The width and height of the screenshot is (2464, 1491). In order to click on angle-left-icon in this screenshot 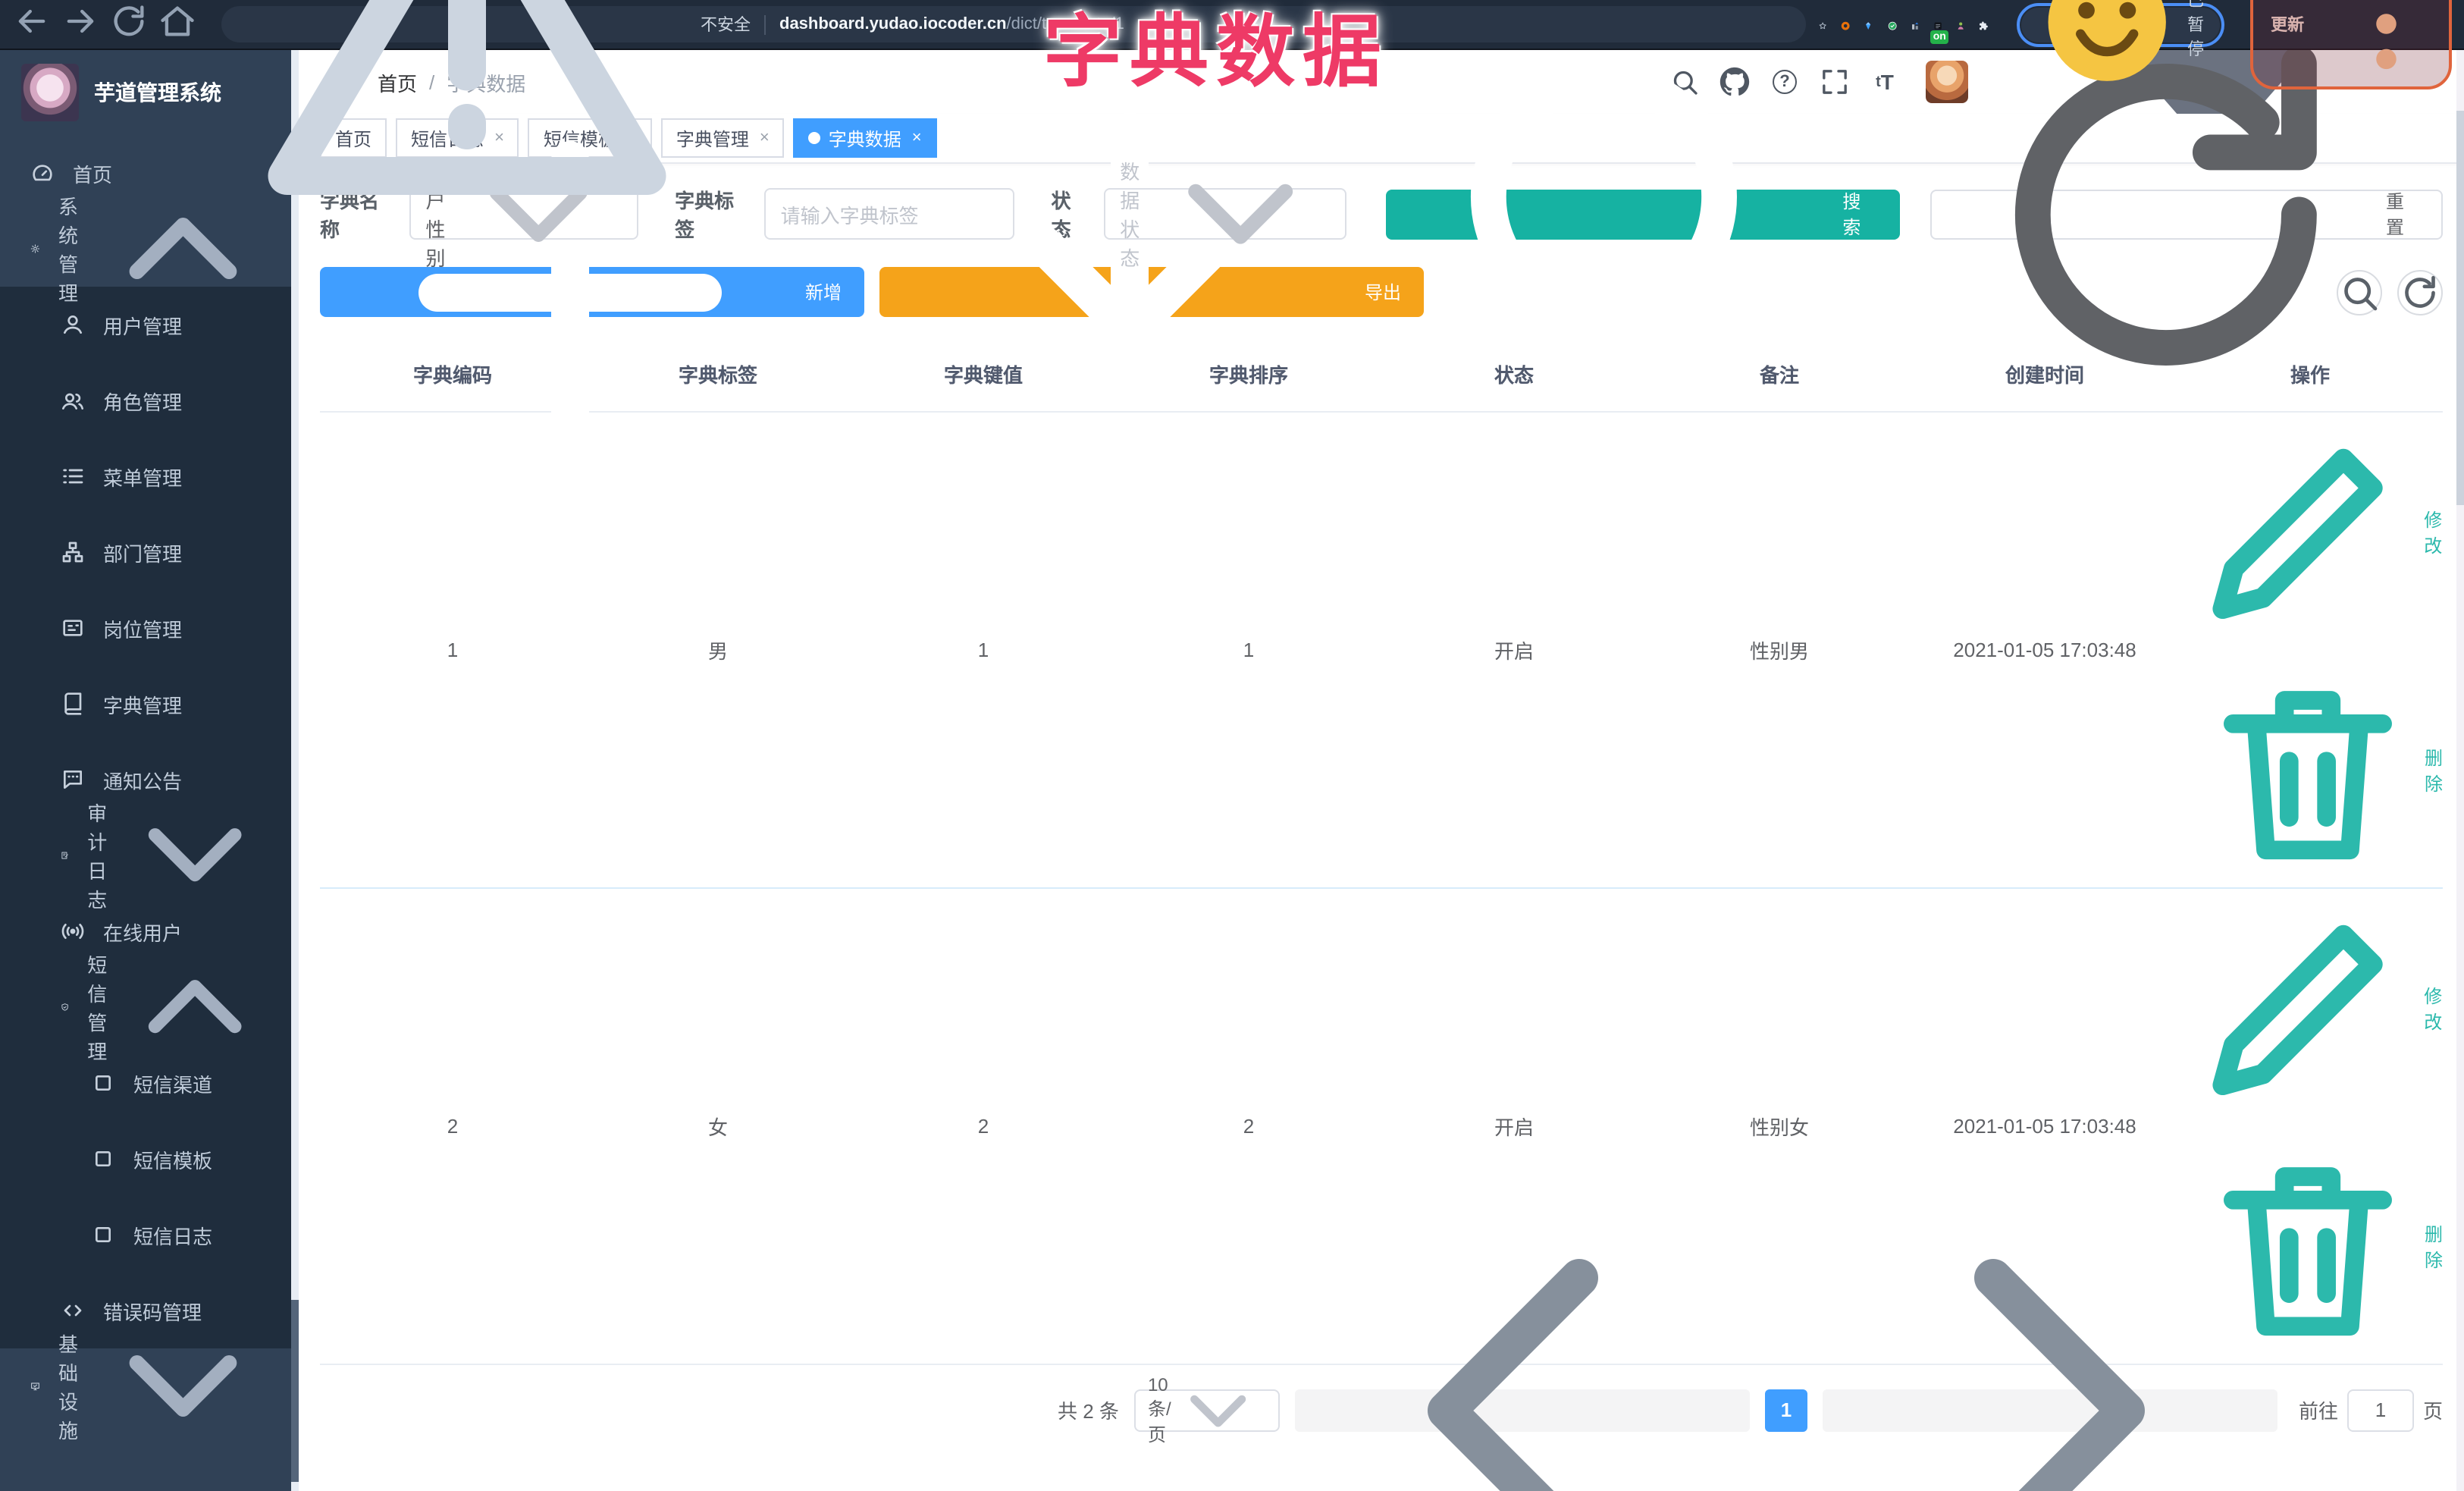, I will do `click(1523, 1337)`.